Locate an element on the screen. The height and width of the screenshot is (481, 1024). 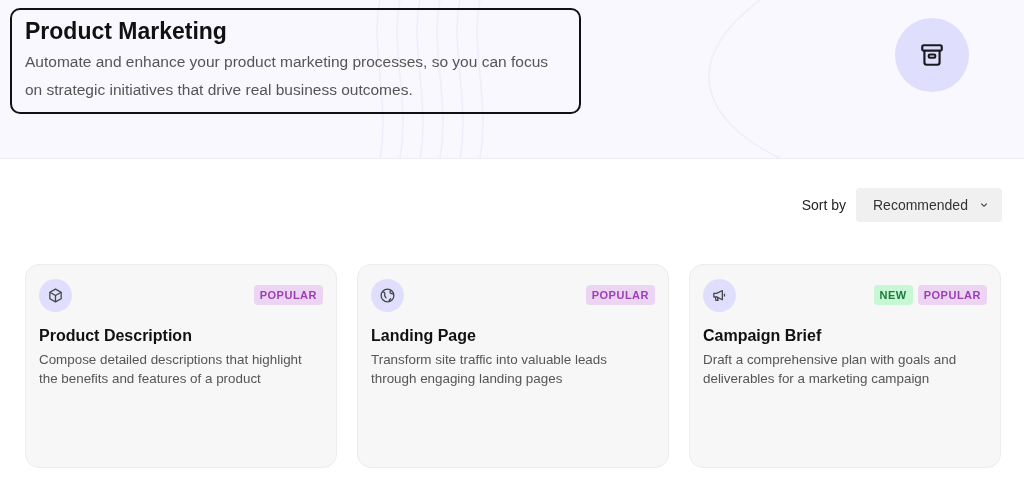
card-title: Product Description is located at coordinates (116, 336).